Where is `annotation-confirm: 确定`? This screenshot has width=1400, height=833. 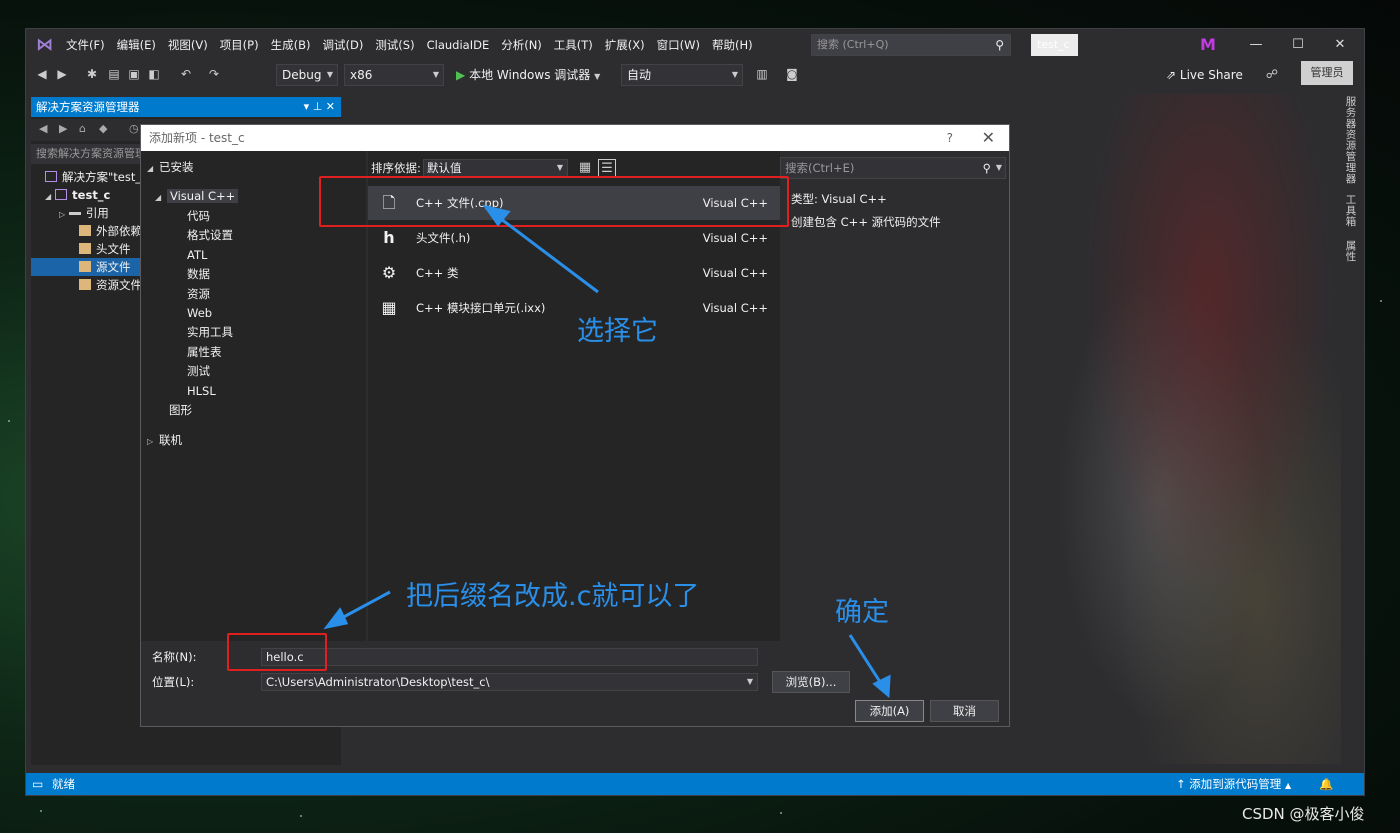 annotation-confirm: 确定 is located at coordinates (862, 612).